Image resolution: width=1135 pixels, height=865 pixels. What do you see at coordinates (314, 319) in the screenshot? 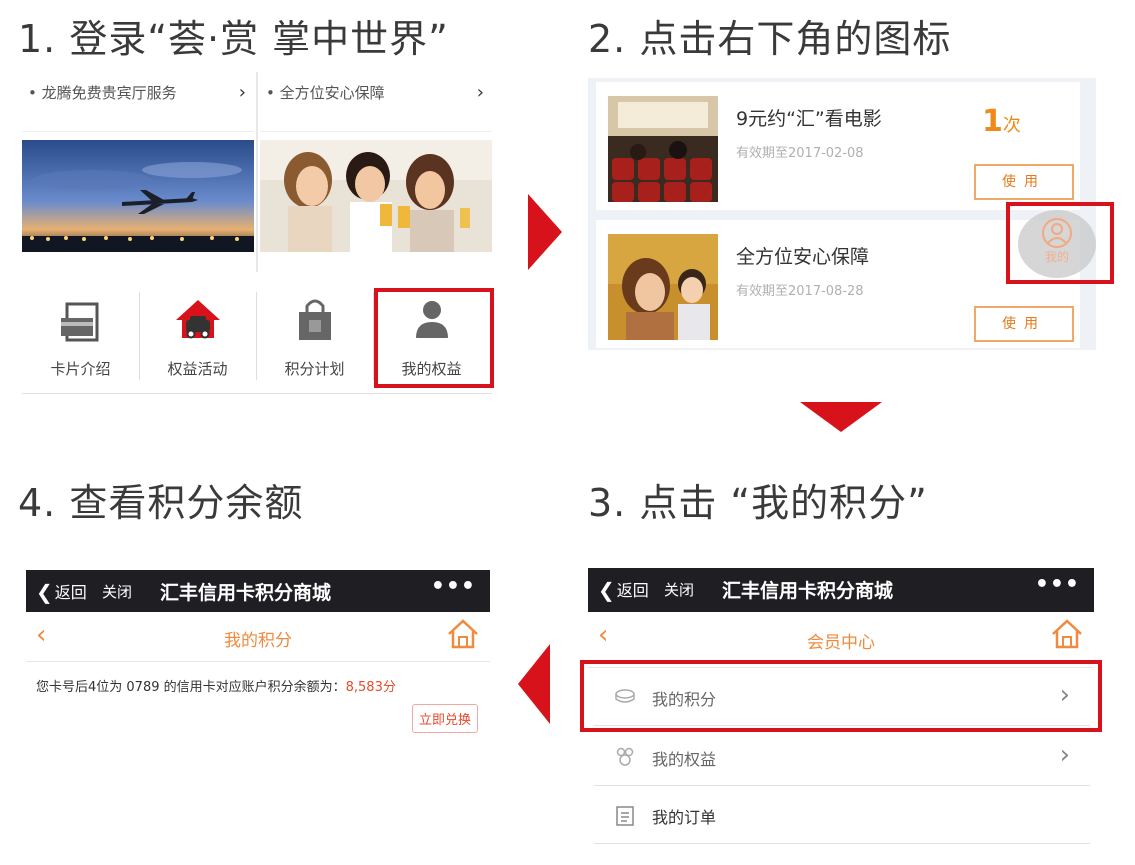
I see `shopping-bag-icon` at bounding box center [314, 319].